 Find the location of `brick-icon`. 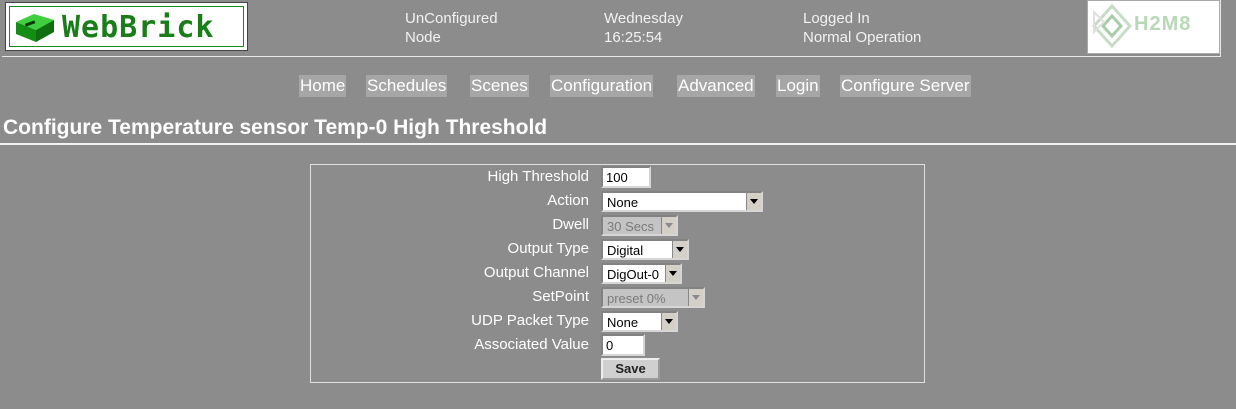

brick-icon is located at coordinates (35, 28).